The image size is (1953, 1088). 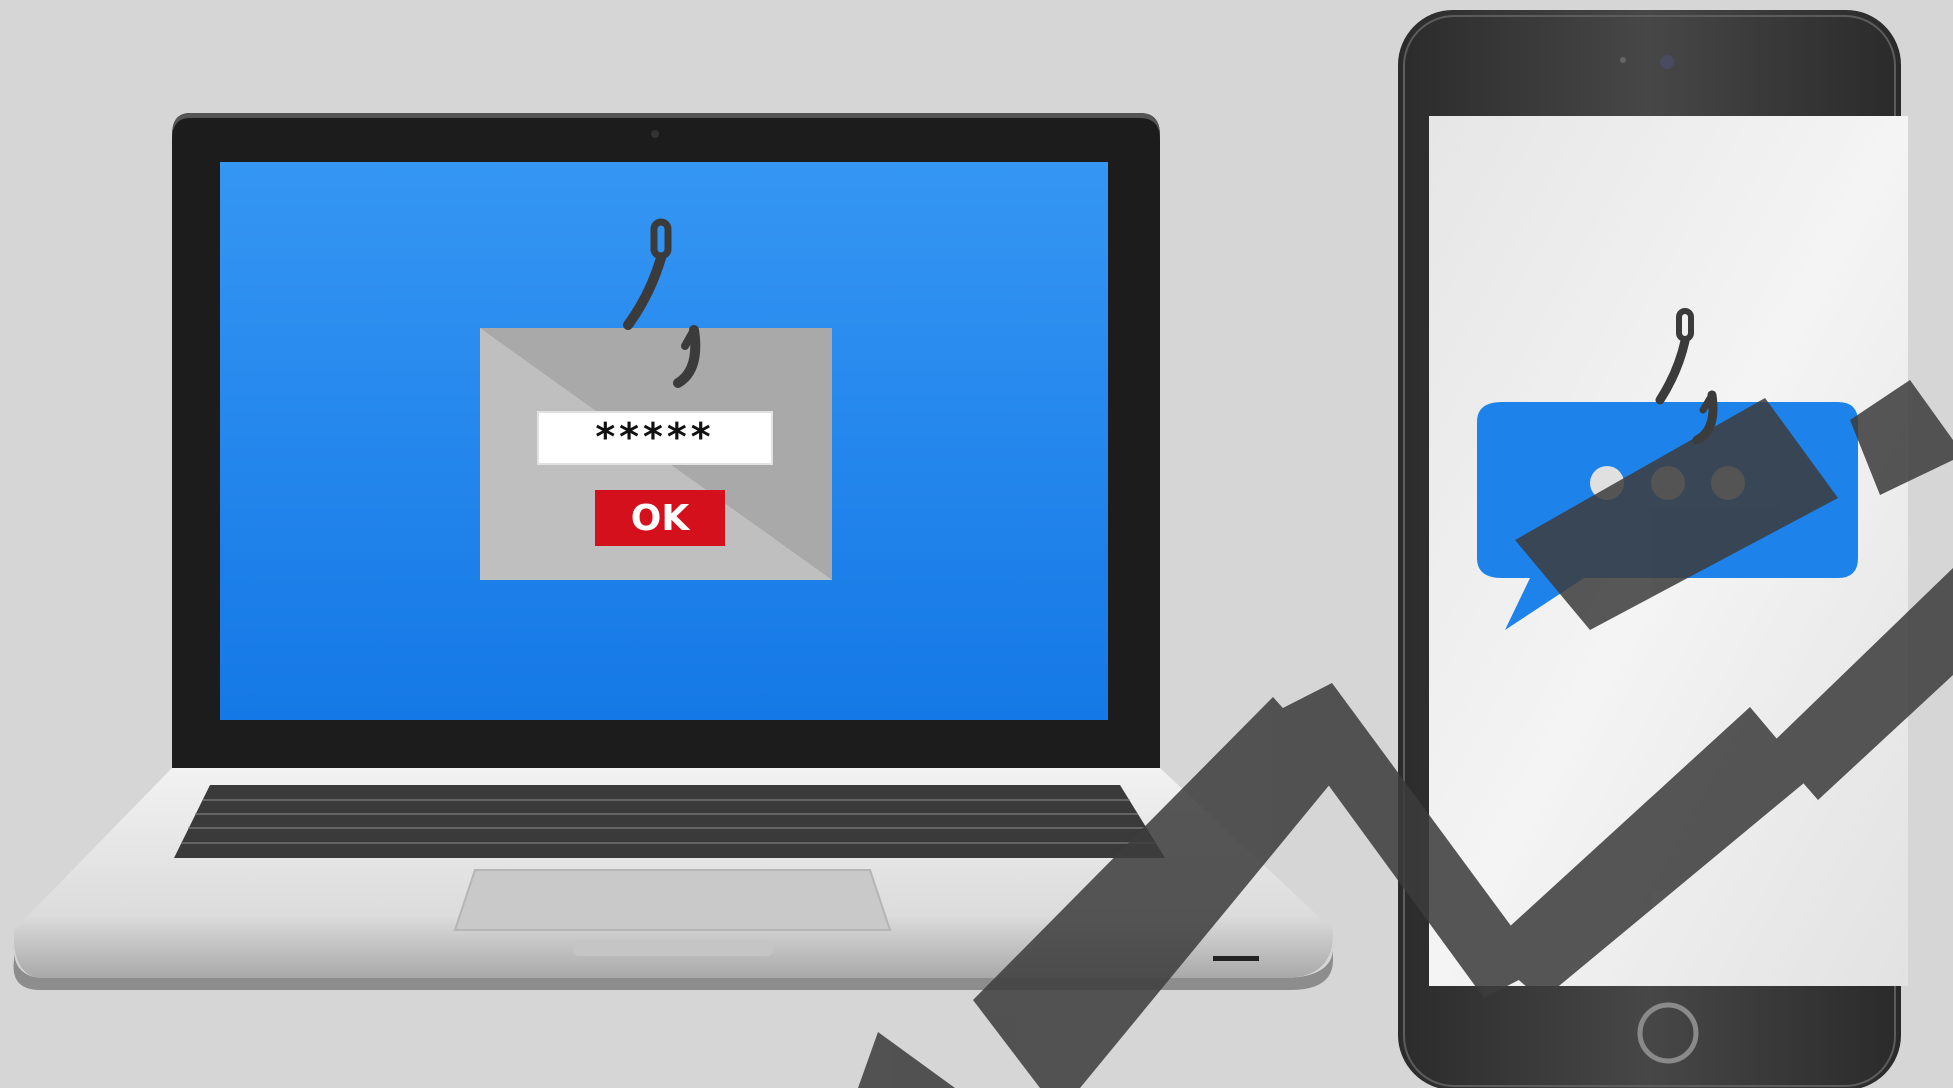 I want to click on trackpad, so click(x=672, y=900).